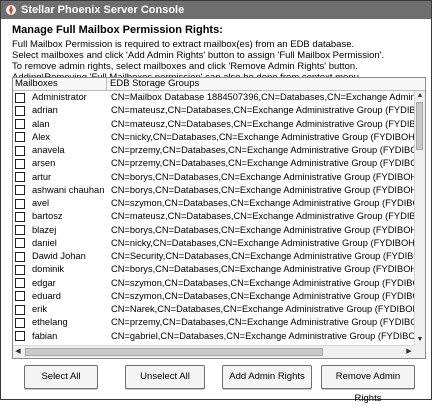  What do you see at coordinates (60, 336) in the screenshot?
I see `mailbox-cell: fabian` at bounding box center [60, 336].